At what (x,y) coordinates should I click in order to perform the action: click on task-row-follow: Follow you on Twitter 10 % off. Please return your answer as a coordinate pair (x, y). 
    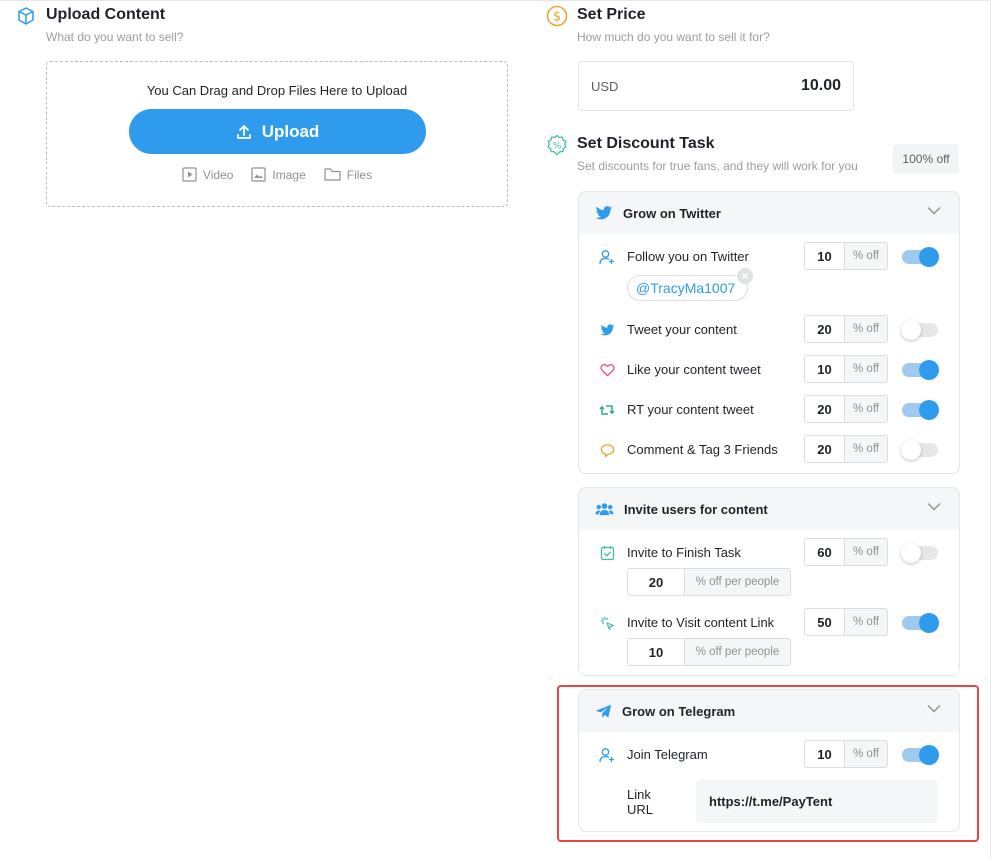
    Looking at the image, I should click on (769, 257).